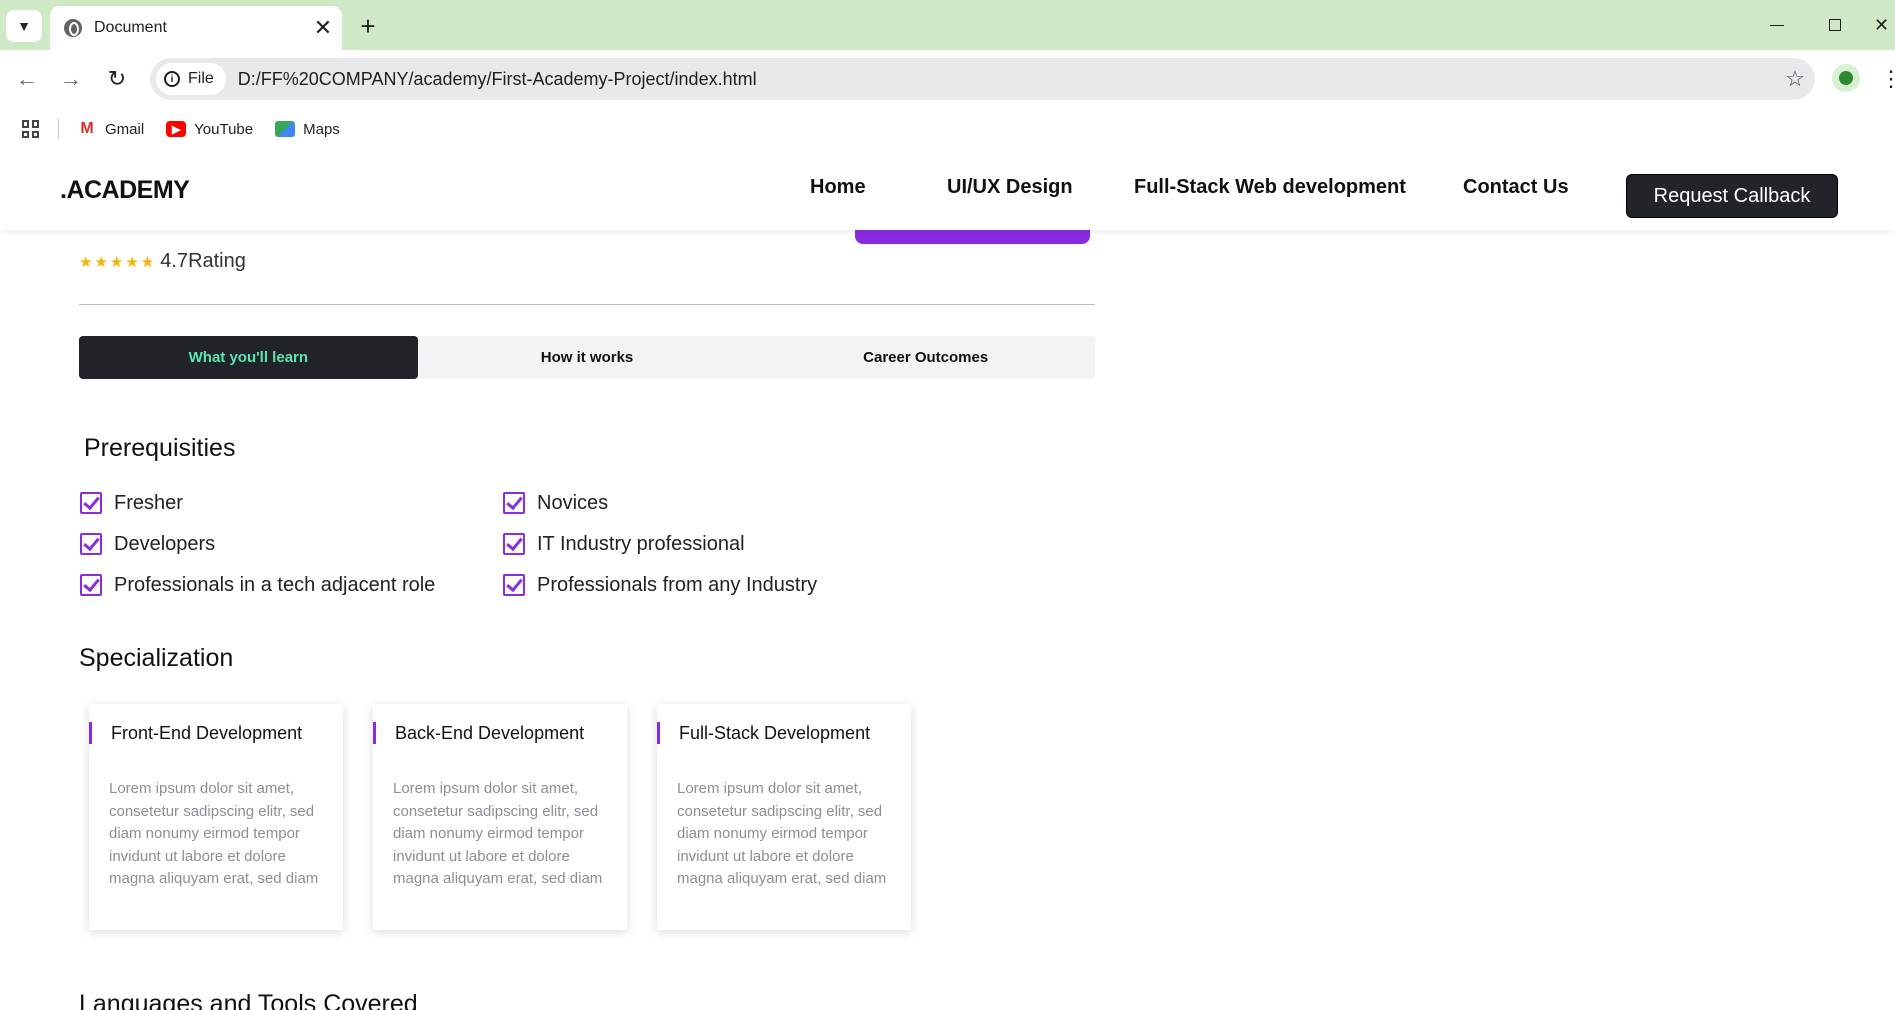  What do you see at coordinates (156, 658) in the screenshot?
I see `specialization-heading: Specialization` at bounding box center [156, 658].